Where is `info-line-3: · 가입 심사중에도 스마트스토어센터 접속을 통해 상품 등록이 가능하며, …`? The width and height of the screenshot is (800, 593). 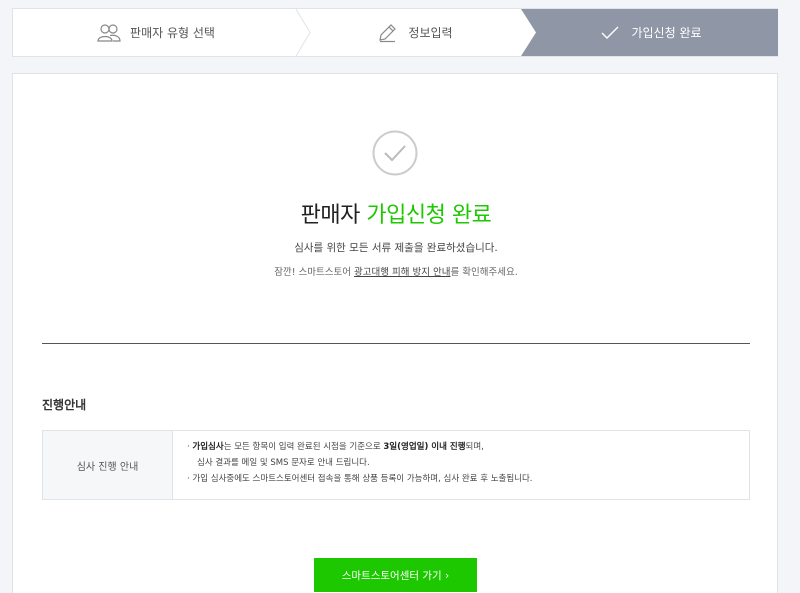 info-line-3: · 가입 심사중에도 스마트스토어센터 접속을 통해 상품 등록이 가능하며, … is located at coordinates (360, 479).